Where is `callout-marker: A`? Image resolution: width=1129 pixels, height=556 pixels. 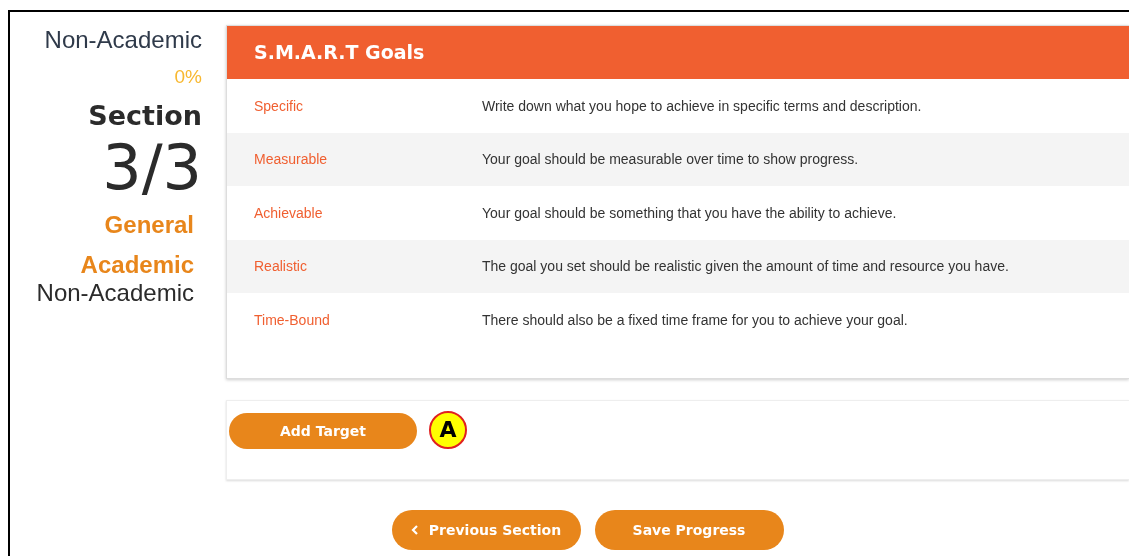 callout-marker: A is located at coordinates (448, 430).